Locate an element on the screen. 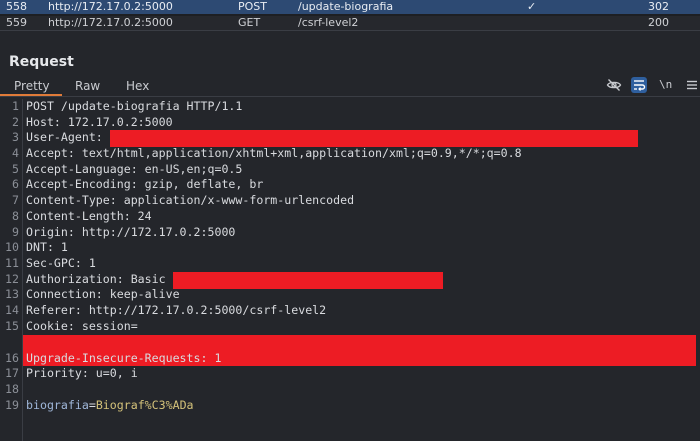 The image size is (700, 441). menu-icon is located at coordinates (692, 85).